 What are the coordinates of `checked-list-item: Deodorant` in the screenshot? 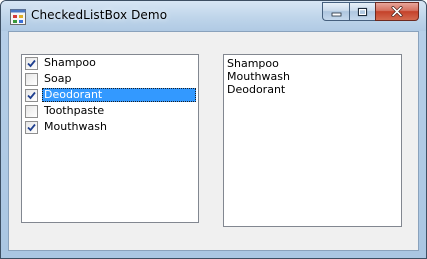 It's located at (110, 95).